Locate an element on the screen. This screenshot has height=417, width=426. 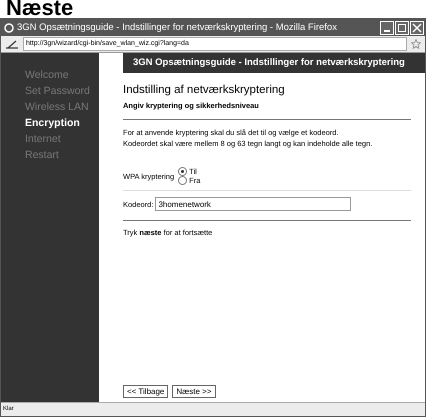
nav-button: Næste >> is located at coordinates (194, 391).